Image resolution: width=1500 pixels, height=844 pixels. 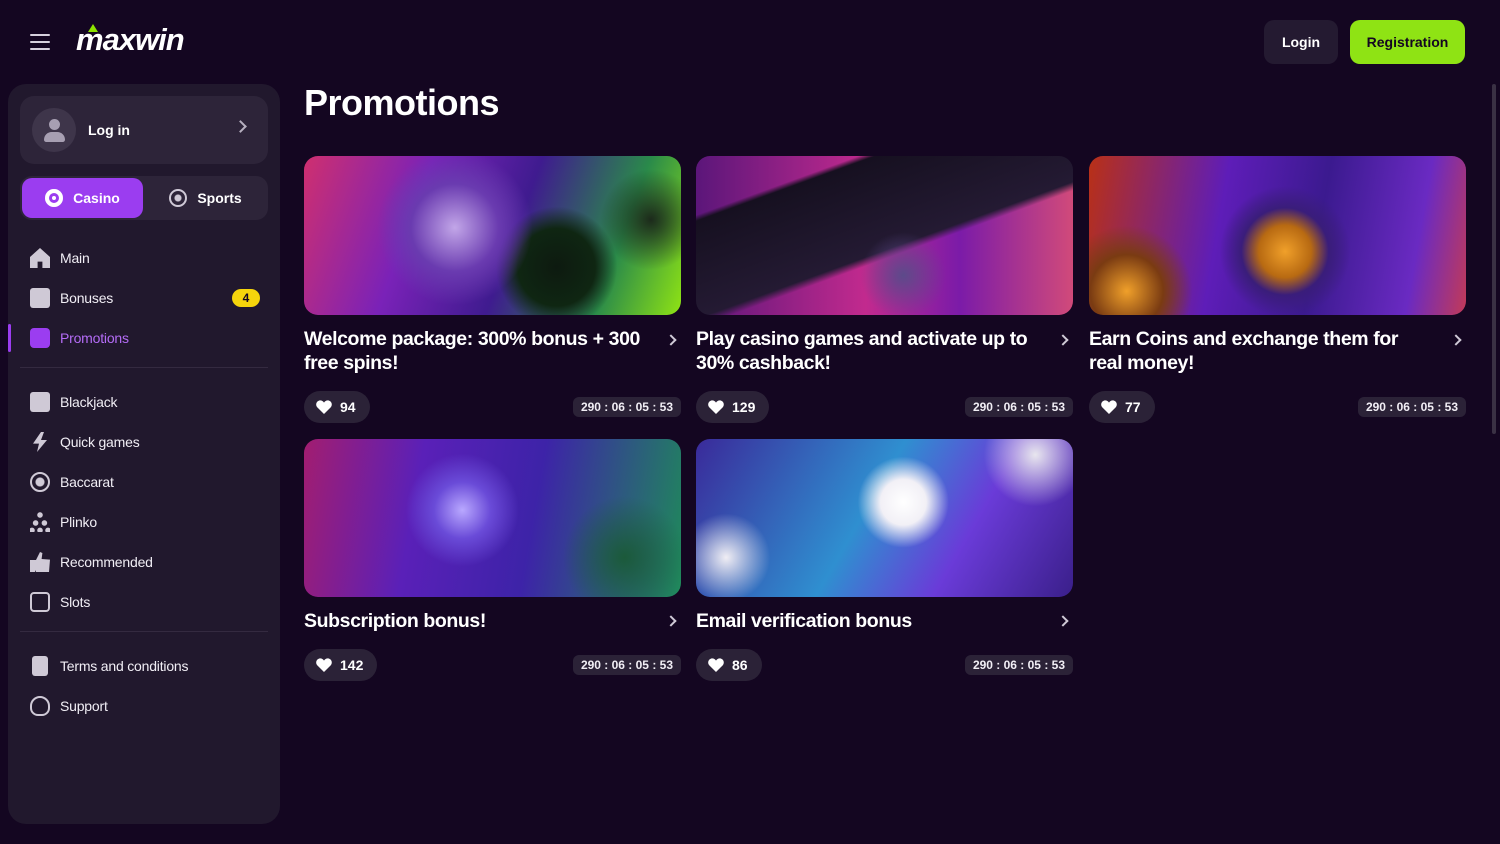 I want to click on tab-casino-label: Casino, so click(x=96, y=198).